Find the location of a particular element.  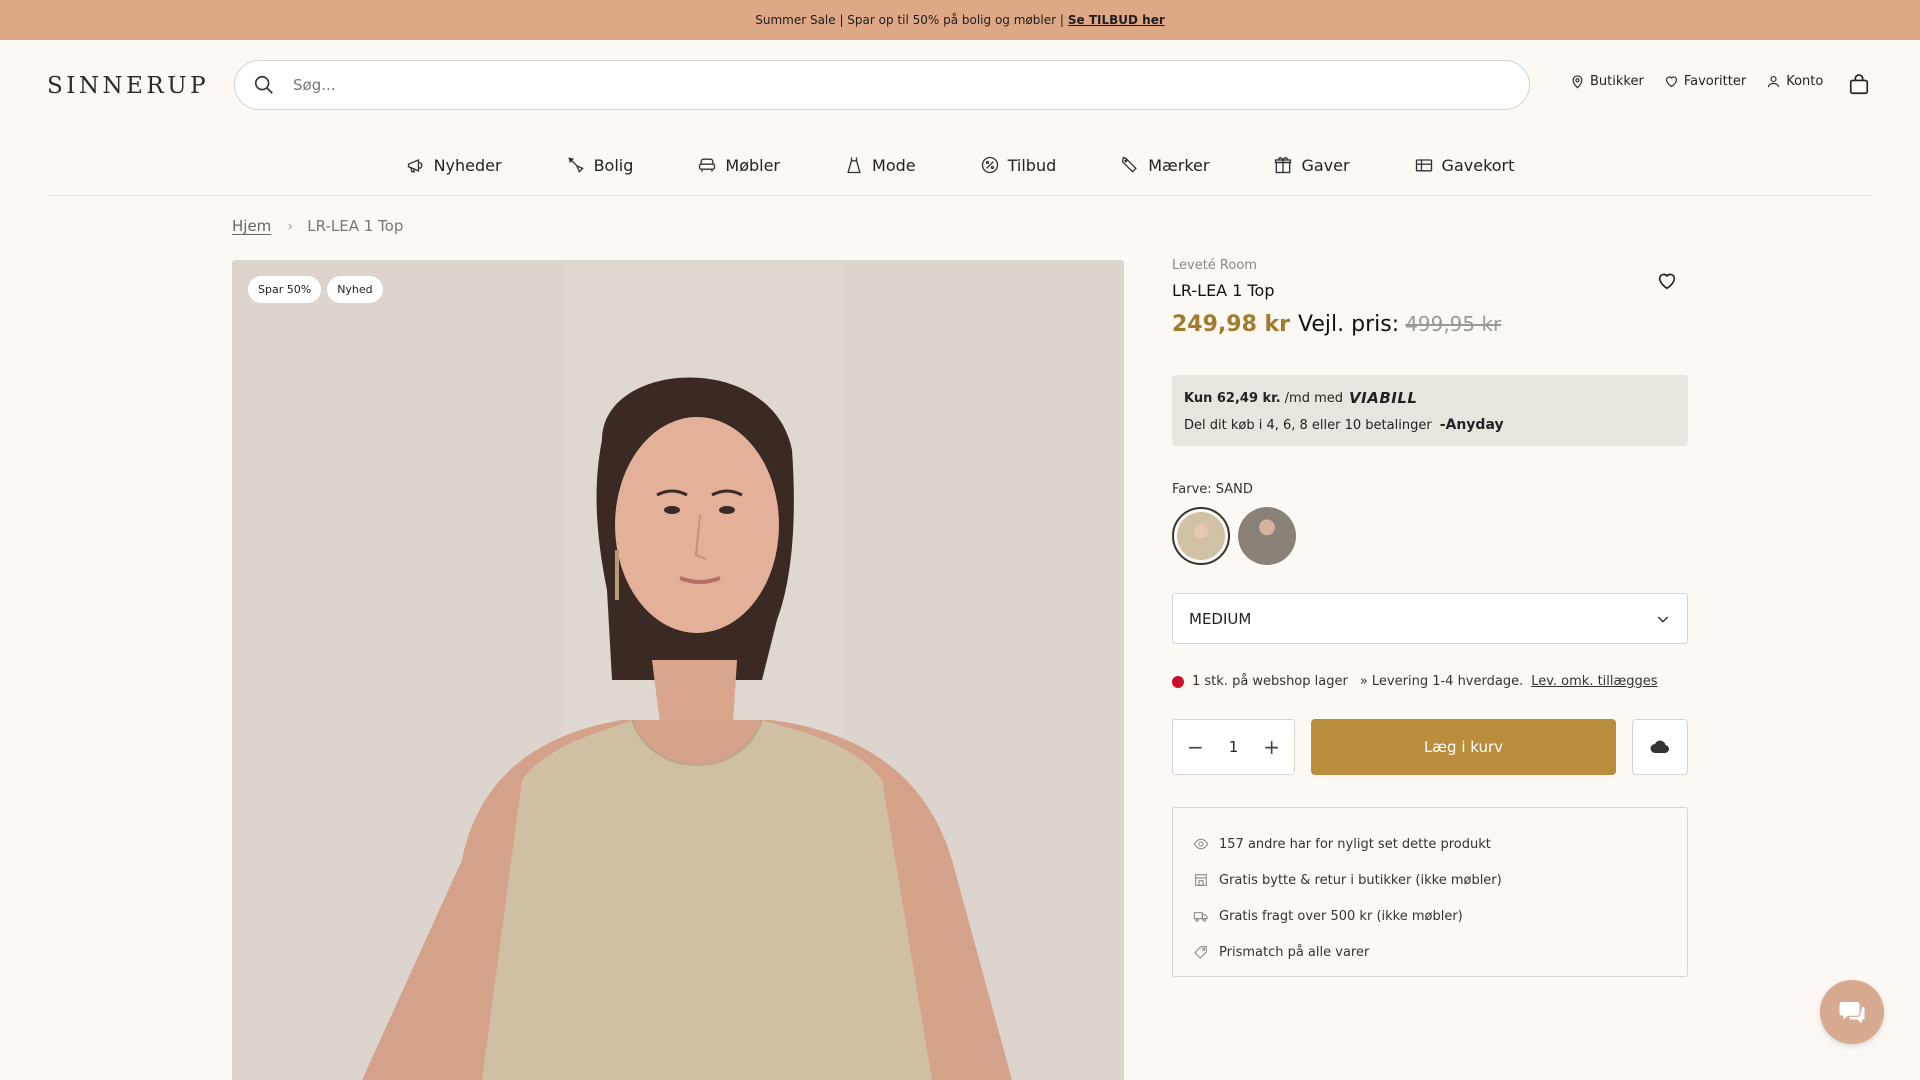

tag-icon is located at coordinates (1130, 164).